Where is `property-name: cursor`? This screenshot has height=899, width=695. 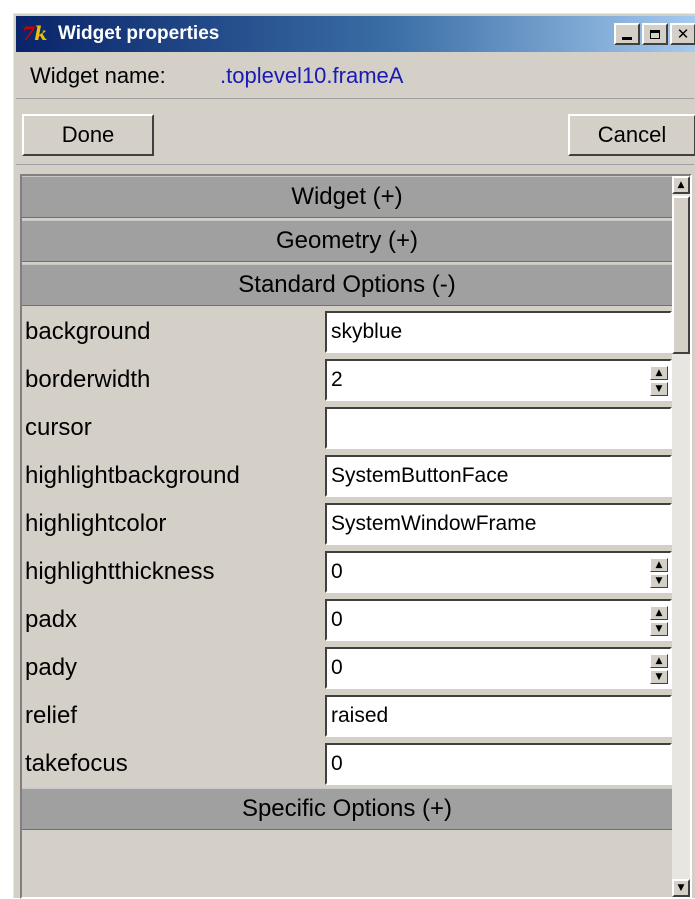 property-name: cursor is located at coordinates (58, 427).